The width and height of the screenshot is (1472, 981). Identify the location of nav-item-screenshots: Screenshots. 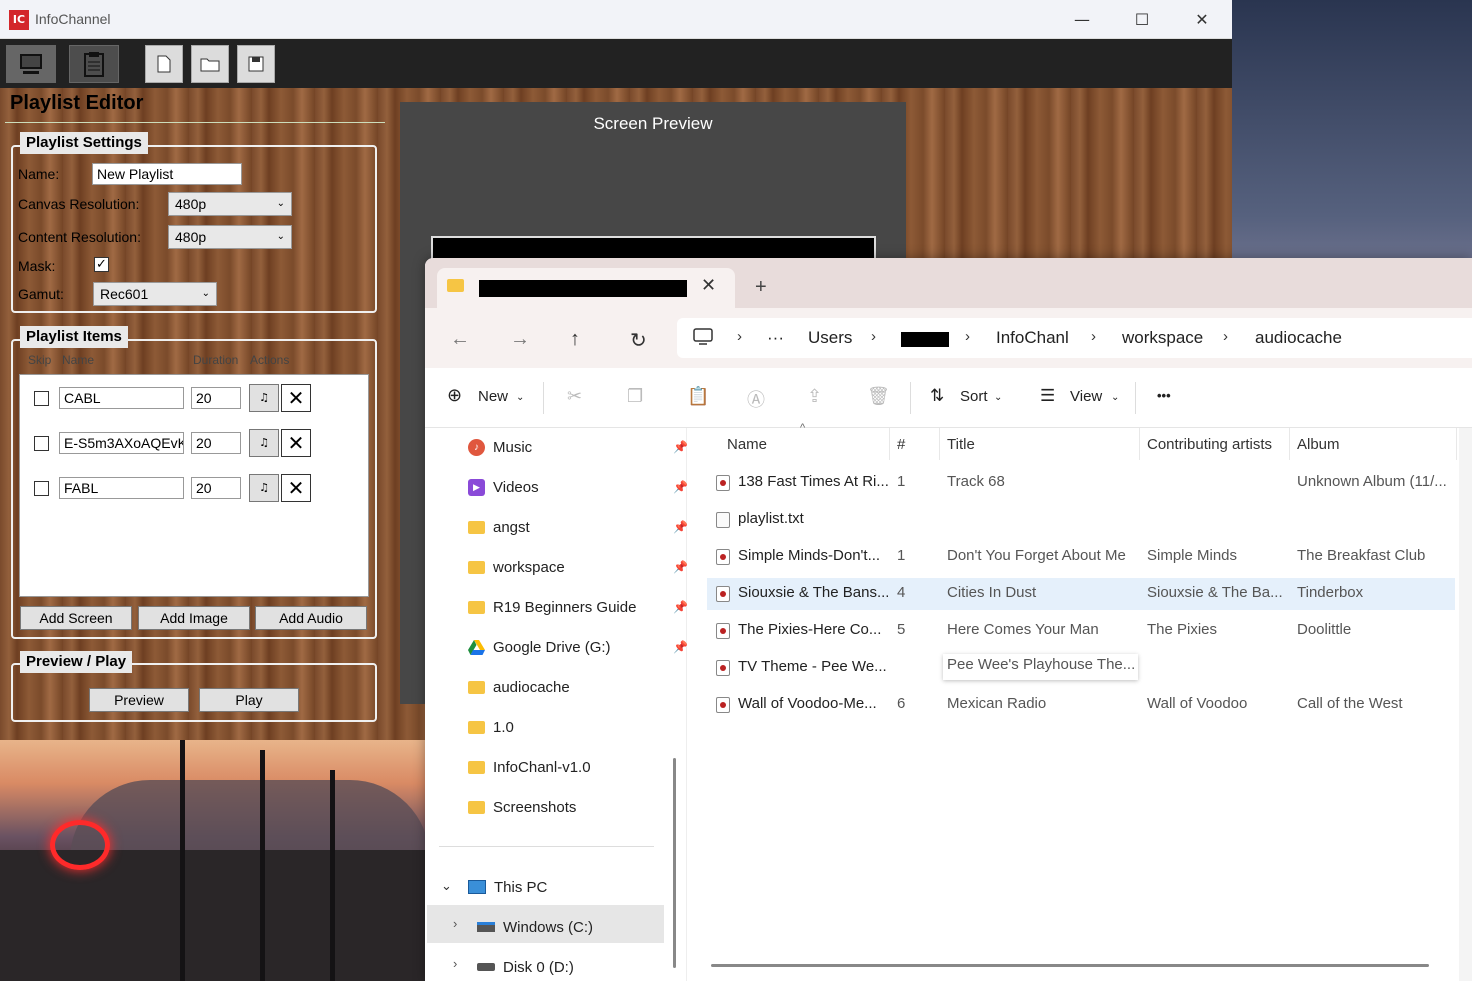
(568, 807).